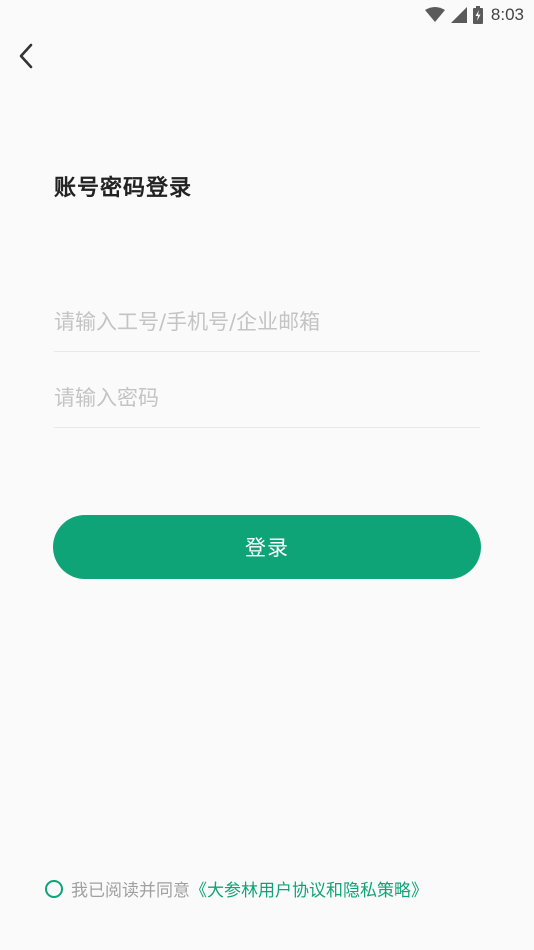 The image size is (534, 950). Describe the element at coordinates (130, 891) in the screenshot. I see `agreement-text: 我已阅读并同意` at that location.